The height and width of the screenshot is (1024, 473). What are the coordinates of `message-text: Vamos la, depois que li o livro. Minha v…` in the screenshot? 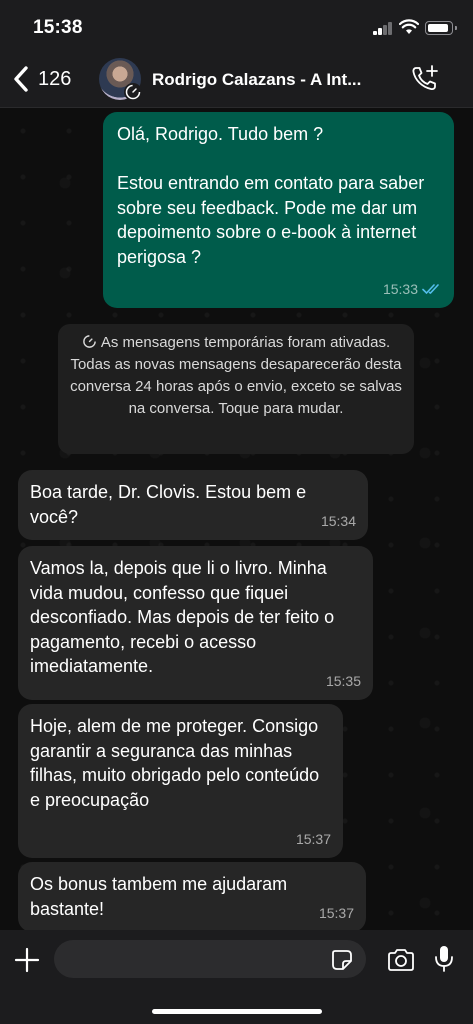 It's located at (185, 617).